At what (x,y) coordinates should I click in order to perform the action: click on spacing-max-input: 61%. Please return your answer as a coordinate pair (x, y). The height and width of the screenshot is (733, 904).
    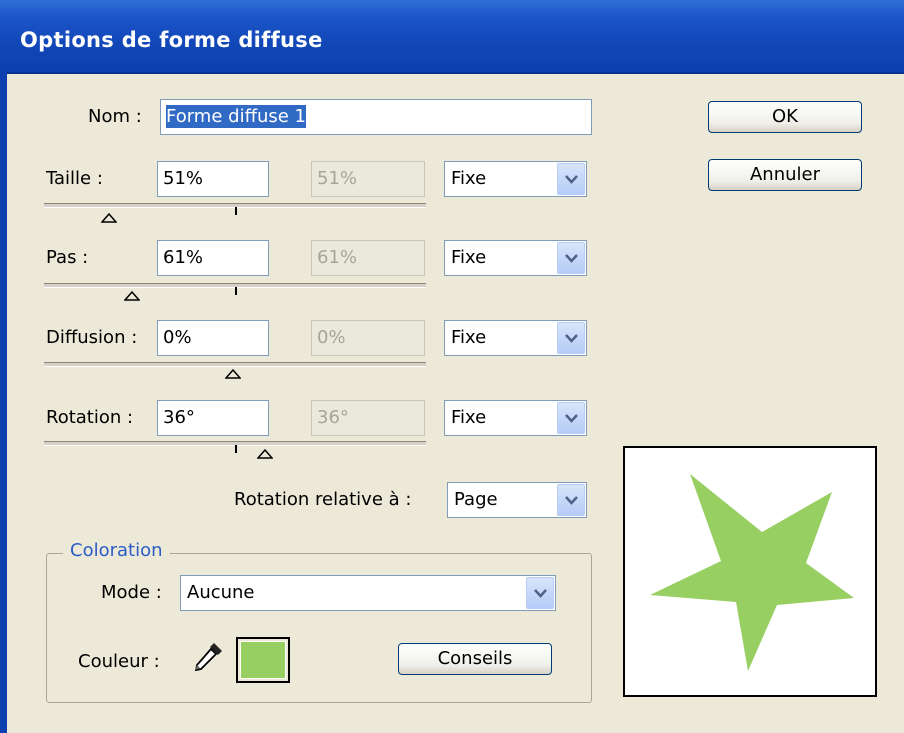
    Looking at the image, I should click on (368, 258).